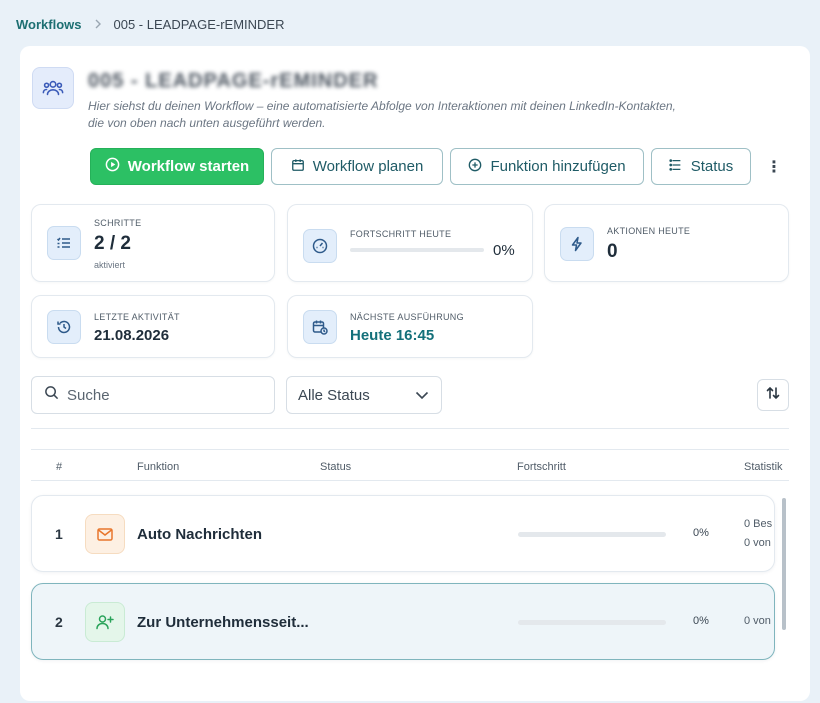  Describe the element at coordinates (320, 246) in the screenshot. I see `gauge-icon` at that location.